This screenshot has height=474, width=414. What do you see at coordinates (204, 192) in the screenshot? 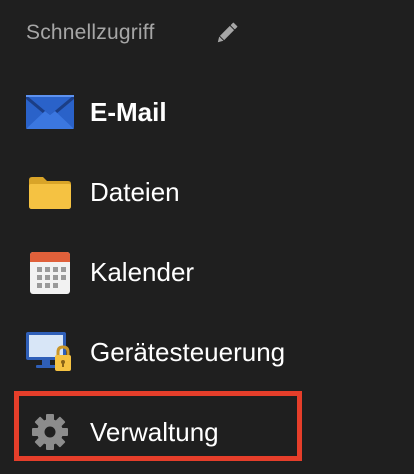
I see `quick-access-item-files: Dateien` at bounding box center [204, 192].